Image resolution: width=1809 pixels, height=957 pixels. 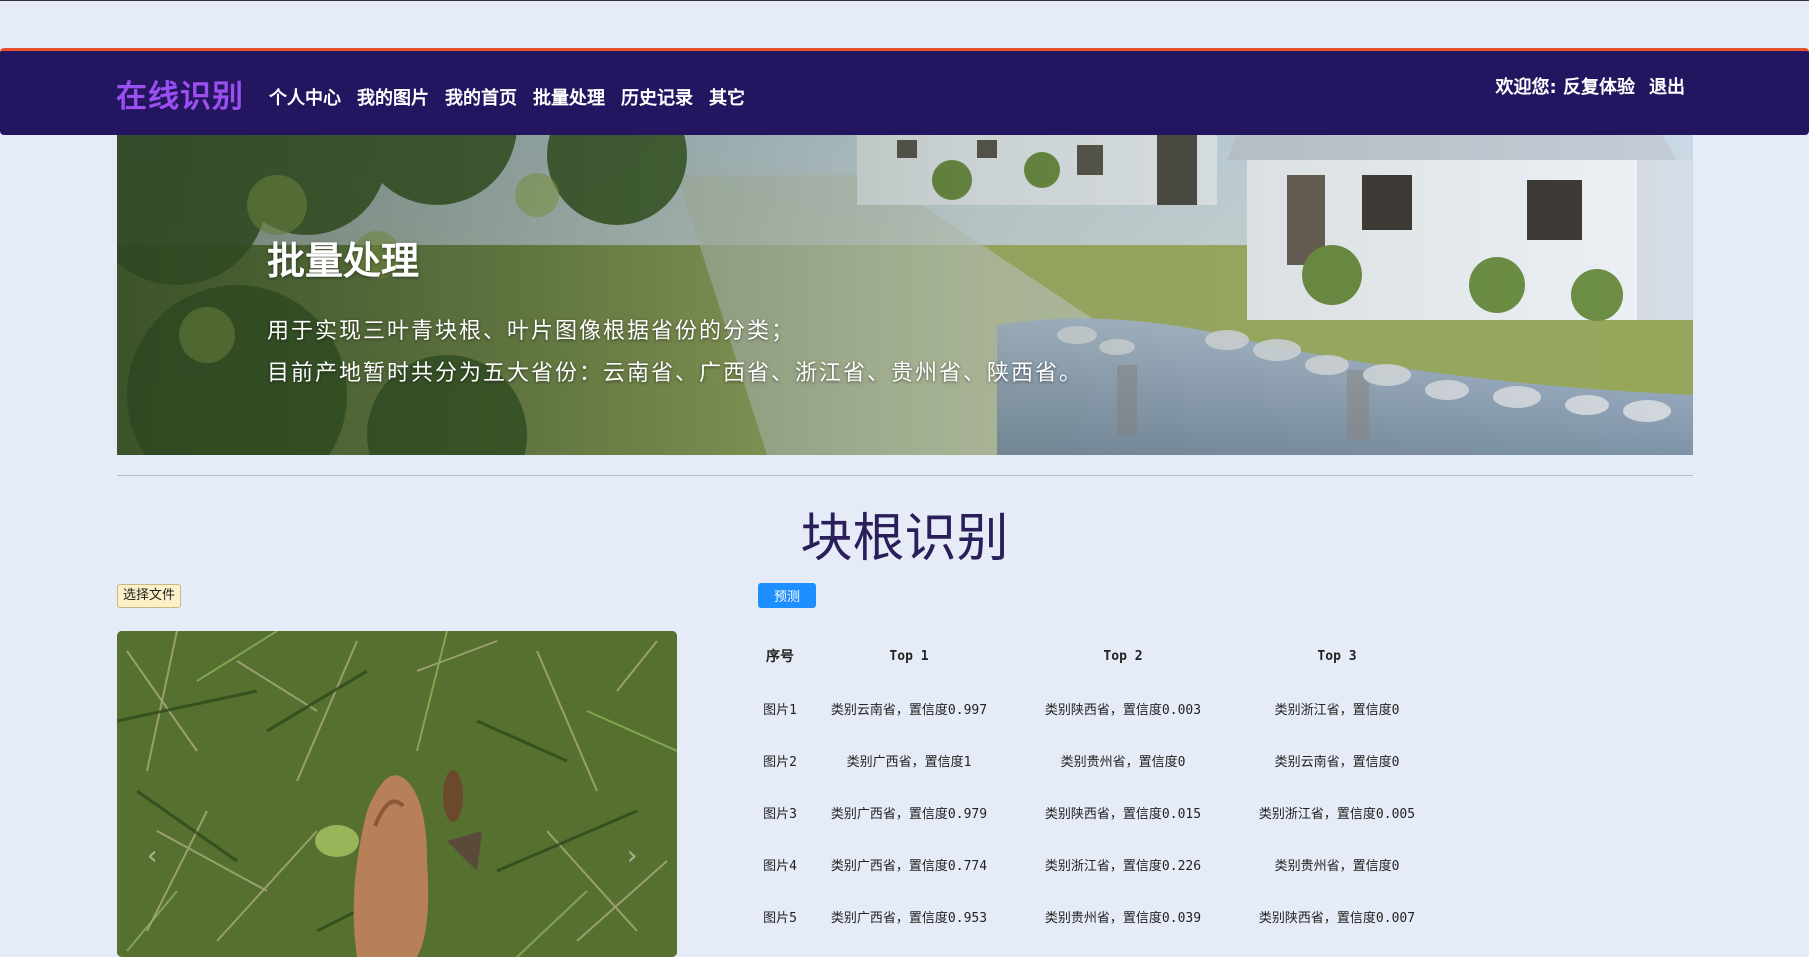 I want to click on header-top2: Top 2, so click(x=1123, y=656).